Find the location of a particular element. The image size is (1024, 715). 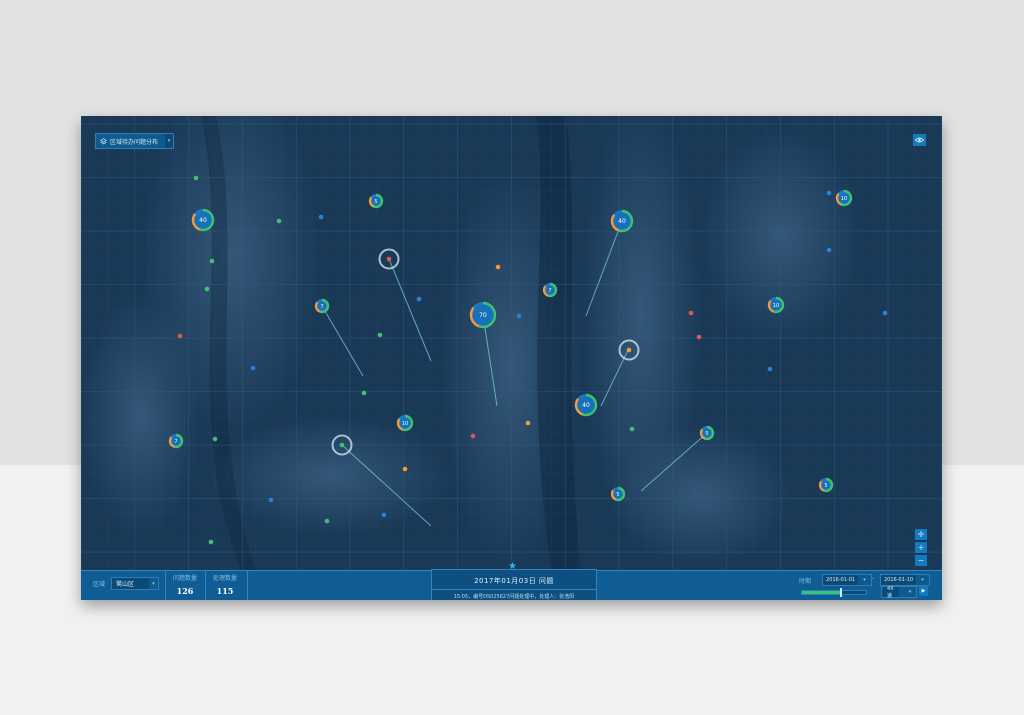

eye-icon-svg is located at coordinates (919, 140).